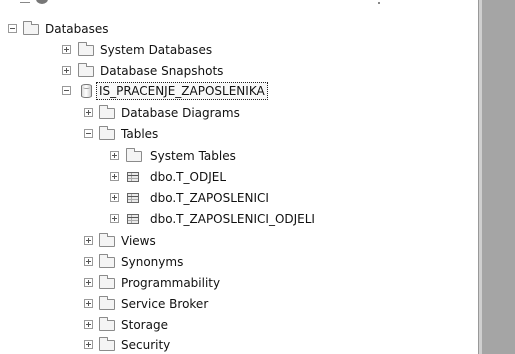 This screenshot has width=515, height=354. I want to click on tree-node-label: dbo.T_ZAPOSLENICI, so click(209, 198).